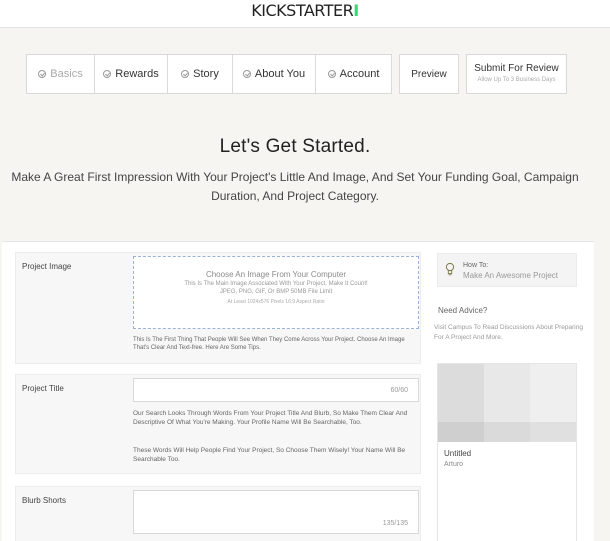 This screenshot has width=610, height=541. I want to click on dropzone-title: Choose An Image From Your Computer, so click(276, 274).